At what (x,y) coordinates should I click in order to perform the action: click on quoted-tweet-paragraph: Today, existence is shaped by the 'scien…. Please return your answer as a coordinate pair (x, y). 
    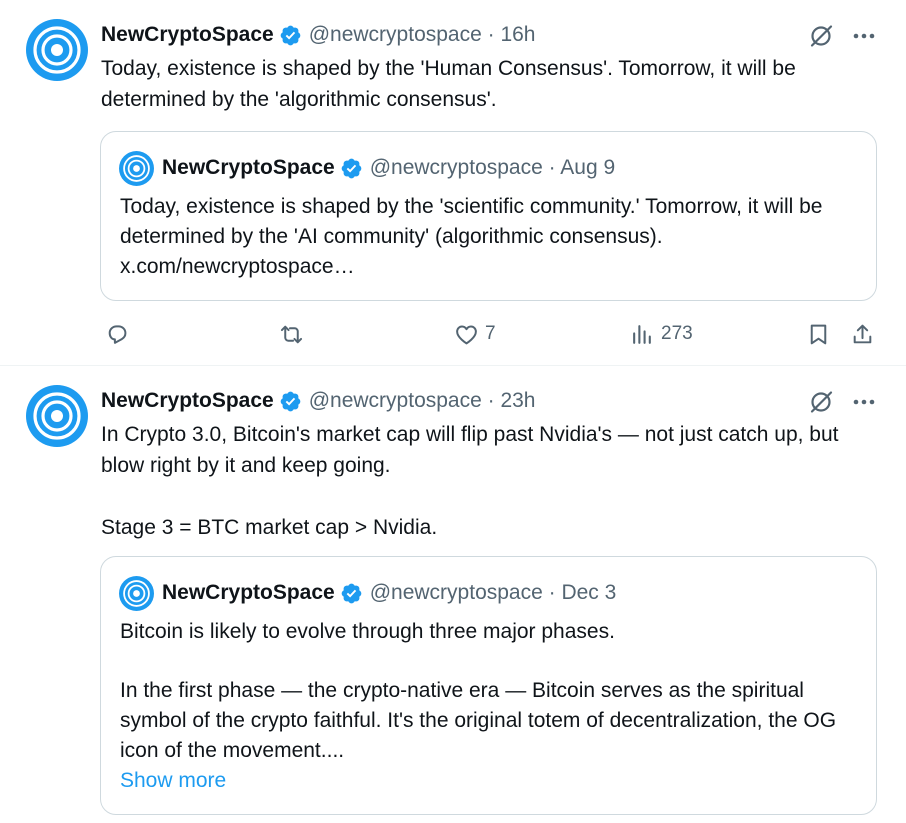
    Looking at the image, I should click on (471, 236).